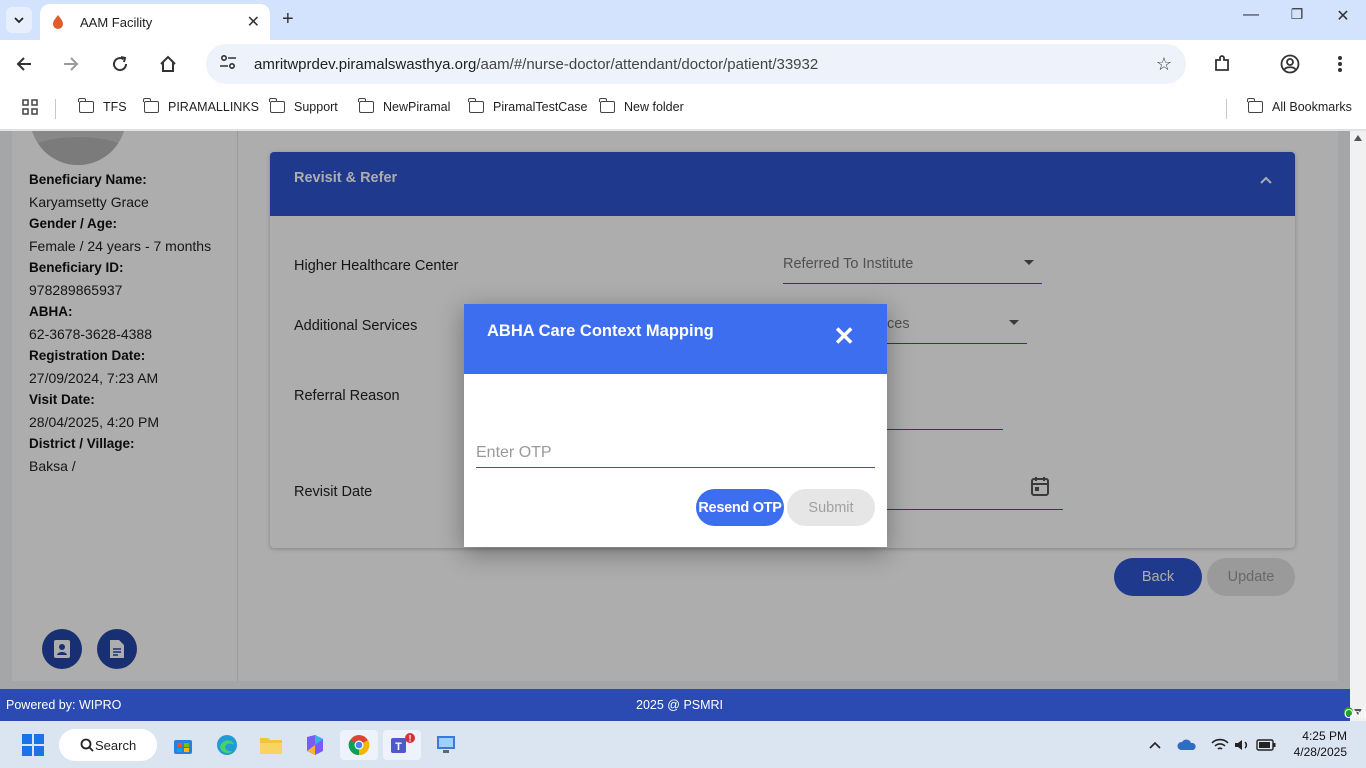  I want to click on bookmark-label: PiramalTestCase, so click(540, 107).